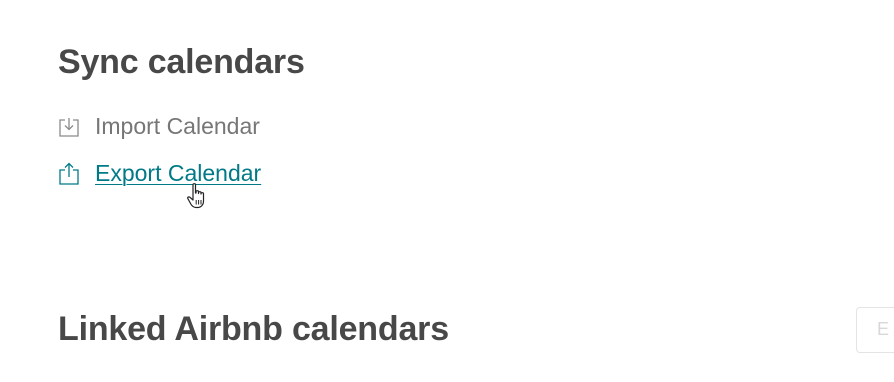  I want to click on linked-calendars-button-label: E, so click(883, 329).